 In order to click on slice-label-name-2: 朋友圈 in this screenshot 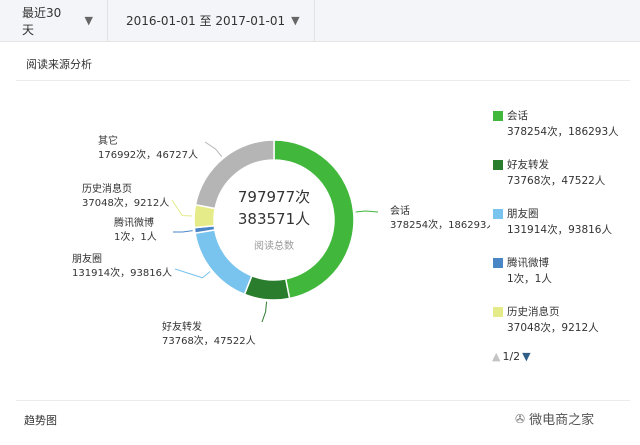, I will do `click(87, 258)`.